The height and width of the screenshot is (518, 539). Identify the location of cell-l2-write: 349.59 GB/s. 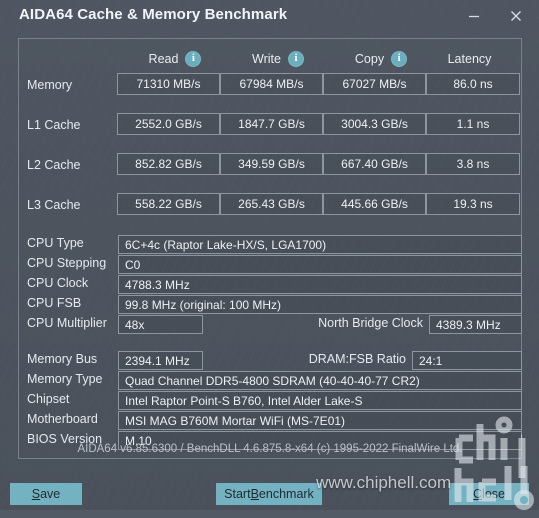
(271, 164).